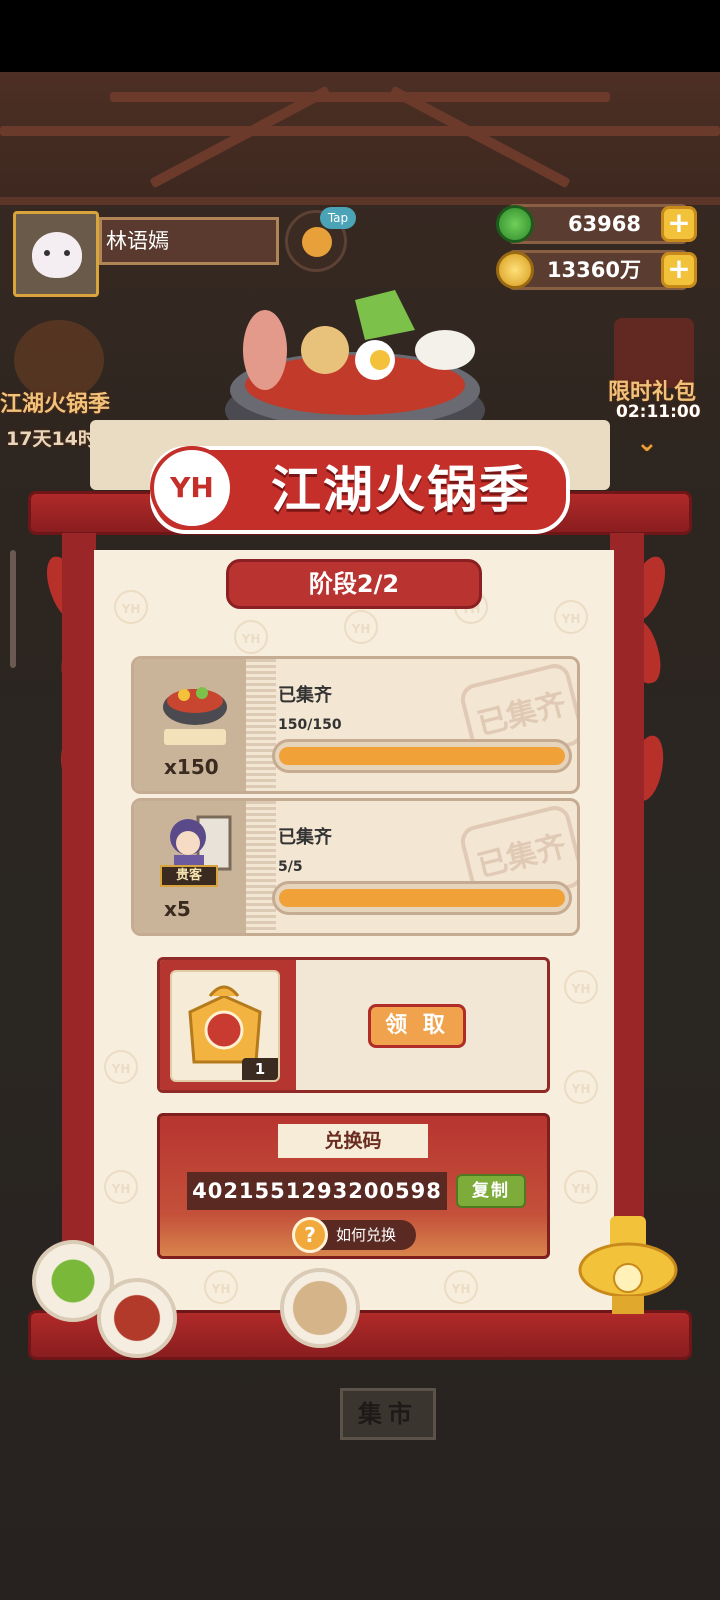 The width and height of the screenshot is (720, 1600). I want to click on vip-badge: 贵客, so click(189, 876).